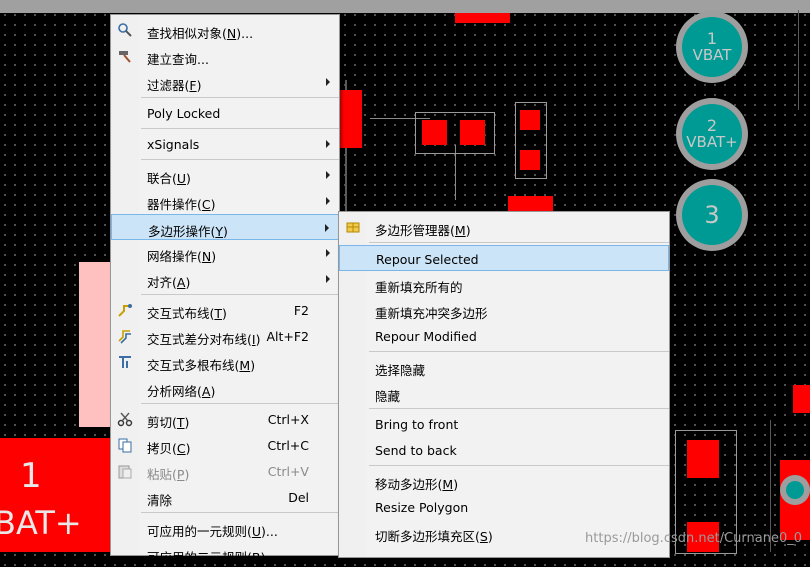 This screenshot has height=567, width=810. What do you see at coordinates (204, 339) in the screenshot?
I see `menu-item-label: 交互式差分对布线(I)` at bounding box center [204, 339].